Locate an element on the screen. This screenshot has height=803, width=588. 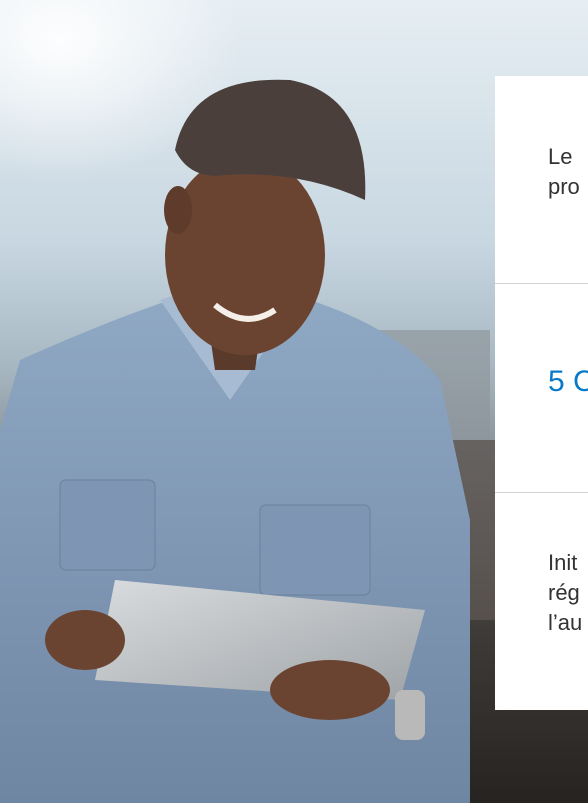
info-card-2-text: 5 C is located at coordinates (568, 382).